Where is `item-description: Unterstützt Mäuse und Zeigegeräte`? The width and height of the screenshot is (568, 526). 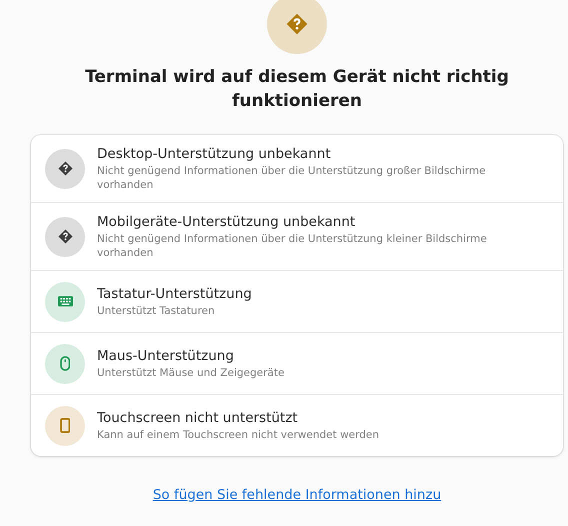
item-description: Unterstützt Mäuse und Zeigegeräte is located at coordinates (190, 373).